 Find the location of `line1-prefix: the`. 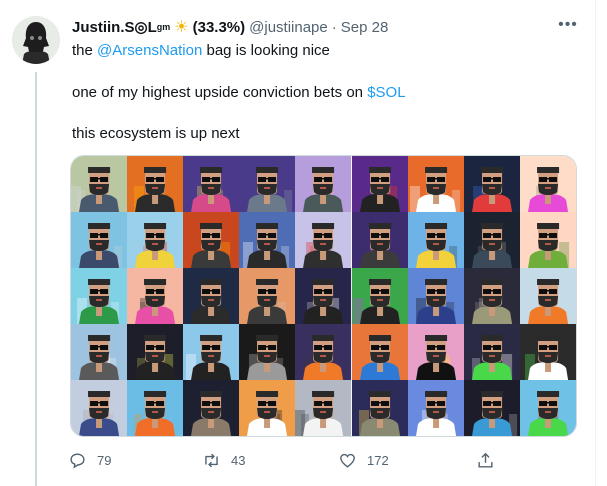

line1-prefix: the is located at coordinates (85, 50).